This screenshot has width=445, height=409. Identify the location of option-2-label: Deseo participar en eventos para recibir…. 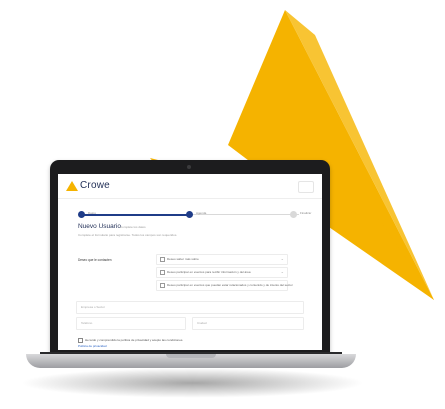
(209, 272).